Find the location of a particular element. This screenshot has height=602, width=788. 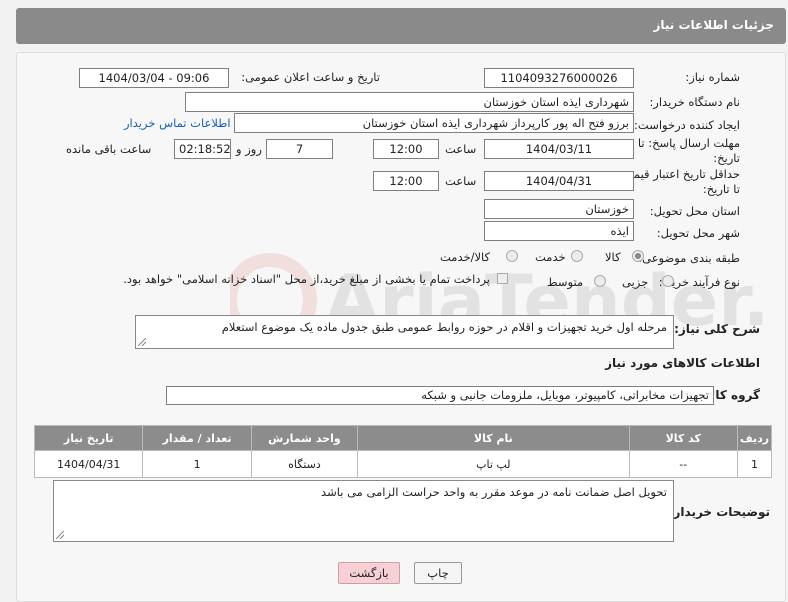

validity-time-field: 12:00 is located at coordinates (406, 181).